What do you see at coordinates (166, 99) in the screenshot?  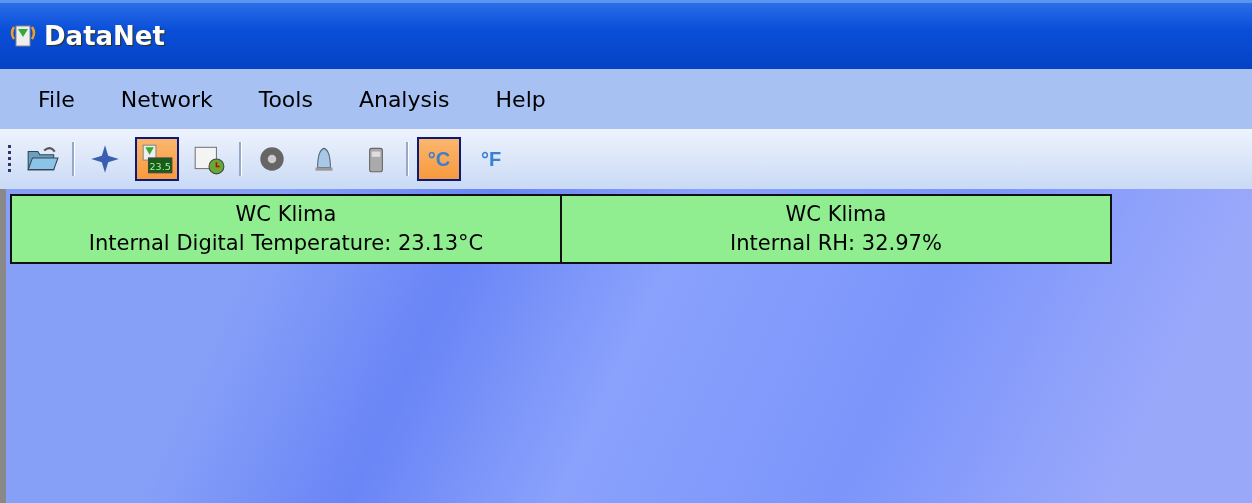 I see `menu-item: Network` at bounding box center [166, 99].